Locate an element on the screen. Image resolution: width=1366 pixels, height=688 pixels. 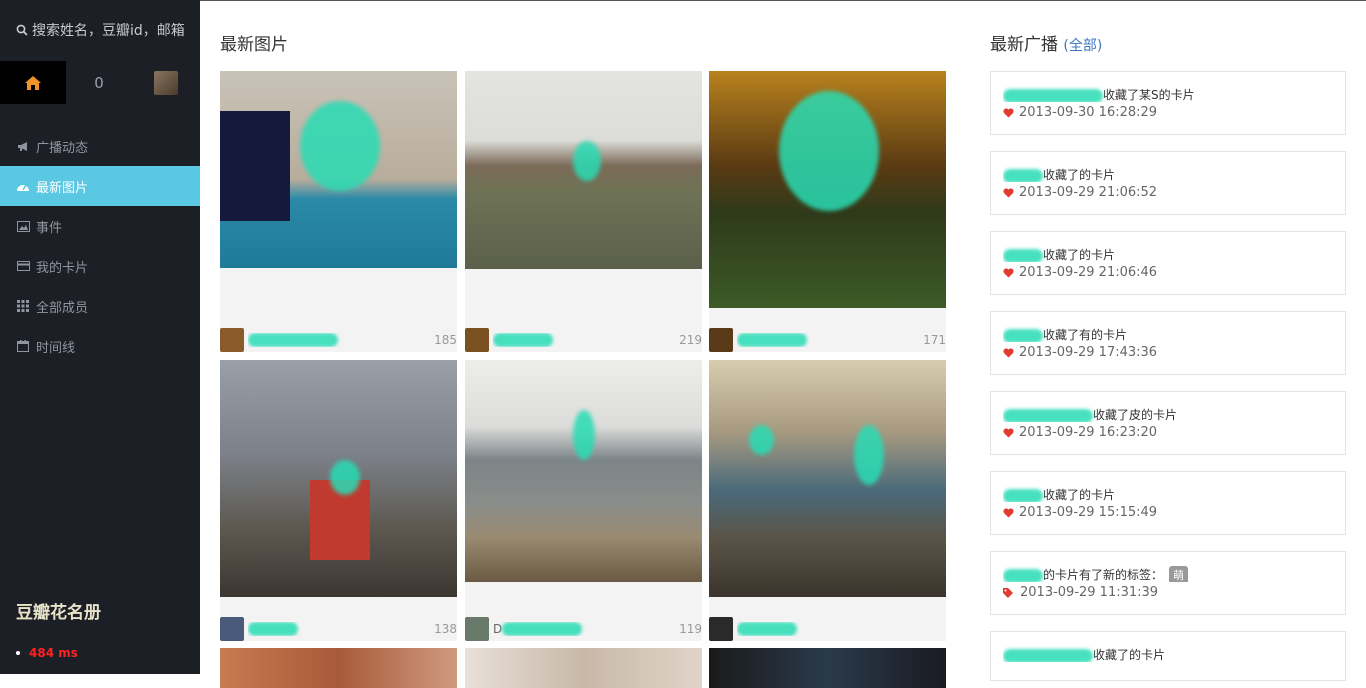
user-avatar-button is located at coordinates (166, 82).